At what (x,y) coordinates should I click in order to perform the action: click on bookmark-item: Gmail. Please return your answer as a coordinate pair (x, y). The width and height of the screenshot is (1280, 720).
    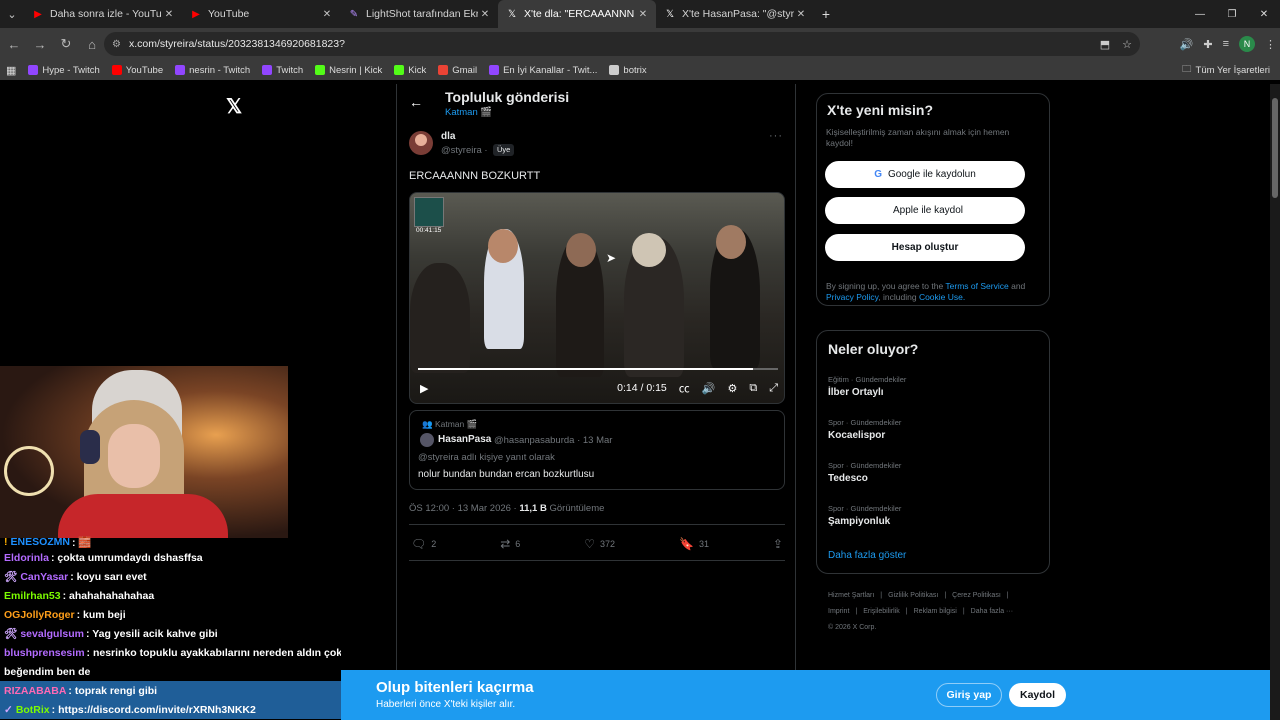
    Looking at the image, I should click on (457, 70).